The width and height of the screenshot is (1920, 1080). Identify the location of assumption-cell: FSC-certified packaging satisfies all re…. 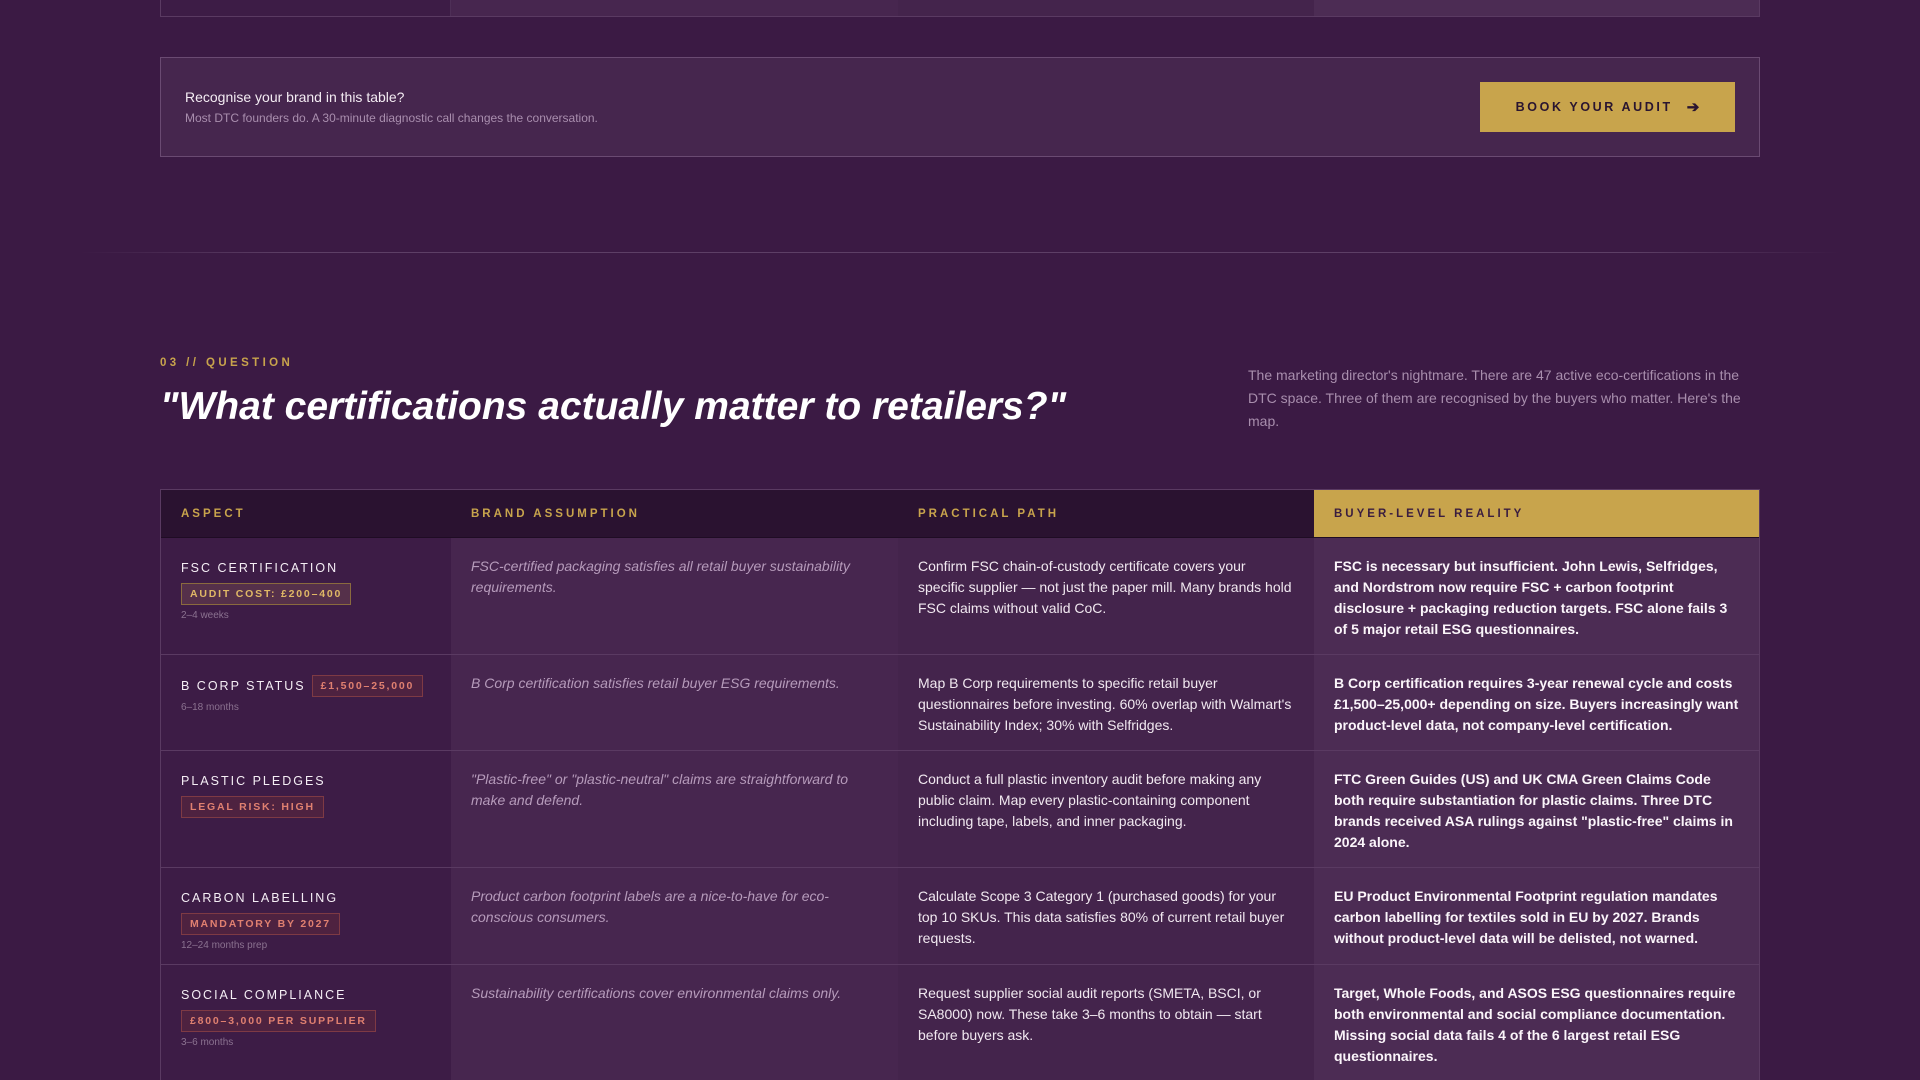
(674, 596).